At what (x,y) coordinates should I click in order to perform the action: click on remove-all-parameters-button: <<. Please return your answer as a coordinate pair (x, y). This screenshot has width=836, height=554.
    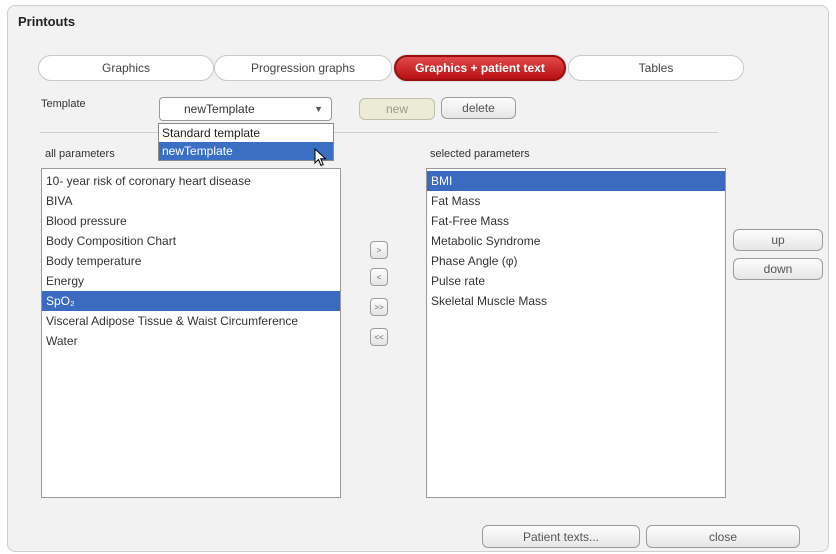
    Looking at the image, I should click on (379, 337).